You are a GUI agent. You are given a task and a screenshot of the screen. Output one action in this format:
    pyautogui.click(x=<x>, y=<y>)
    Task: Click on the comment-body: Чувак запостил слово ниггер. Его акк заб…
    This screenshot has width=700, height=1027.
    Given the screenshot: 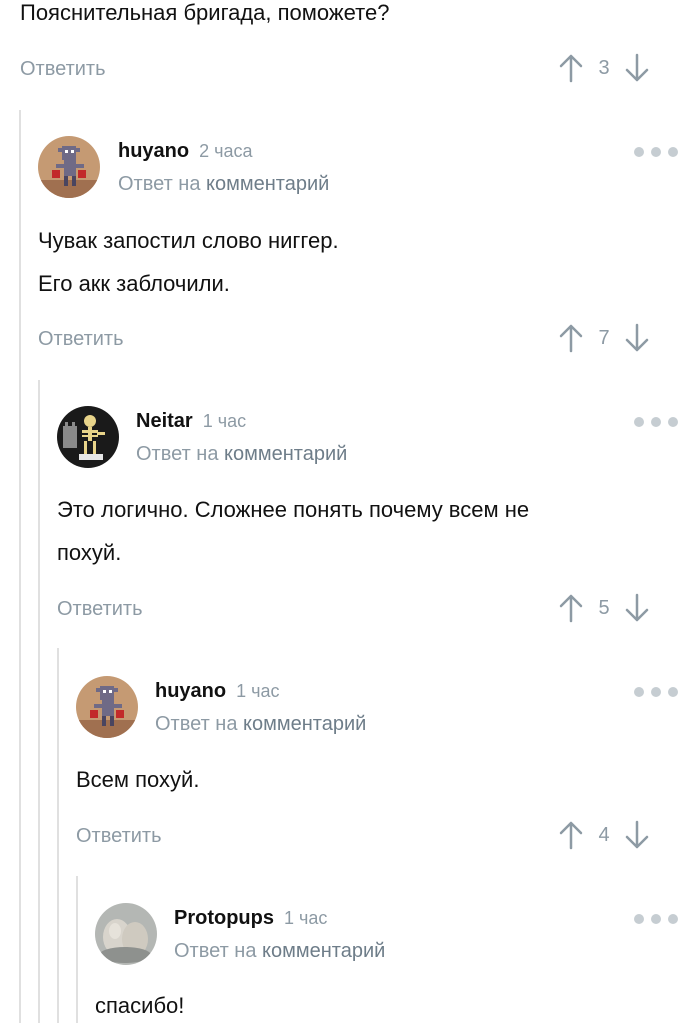 What is the action you would take?
    pyautogui.click(x=188, y=262)
    